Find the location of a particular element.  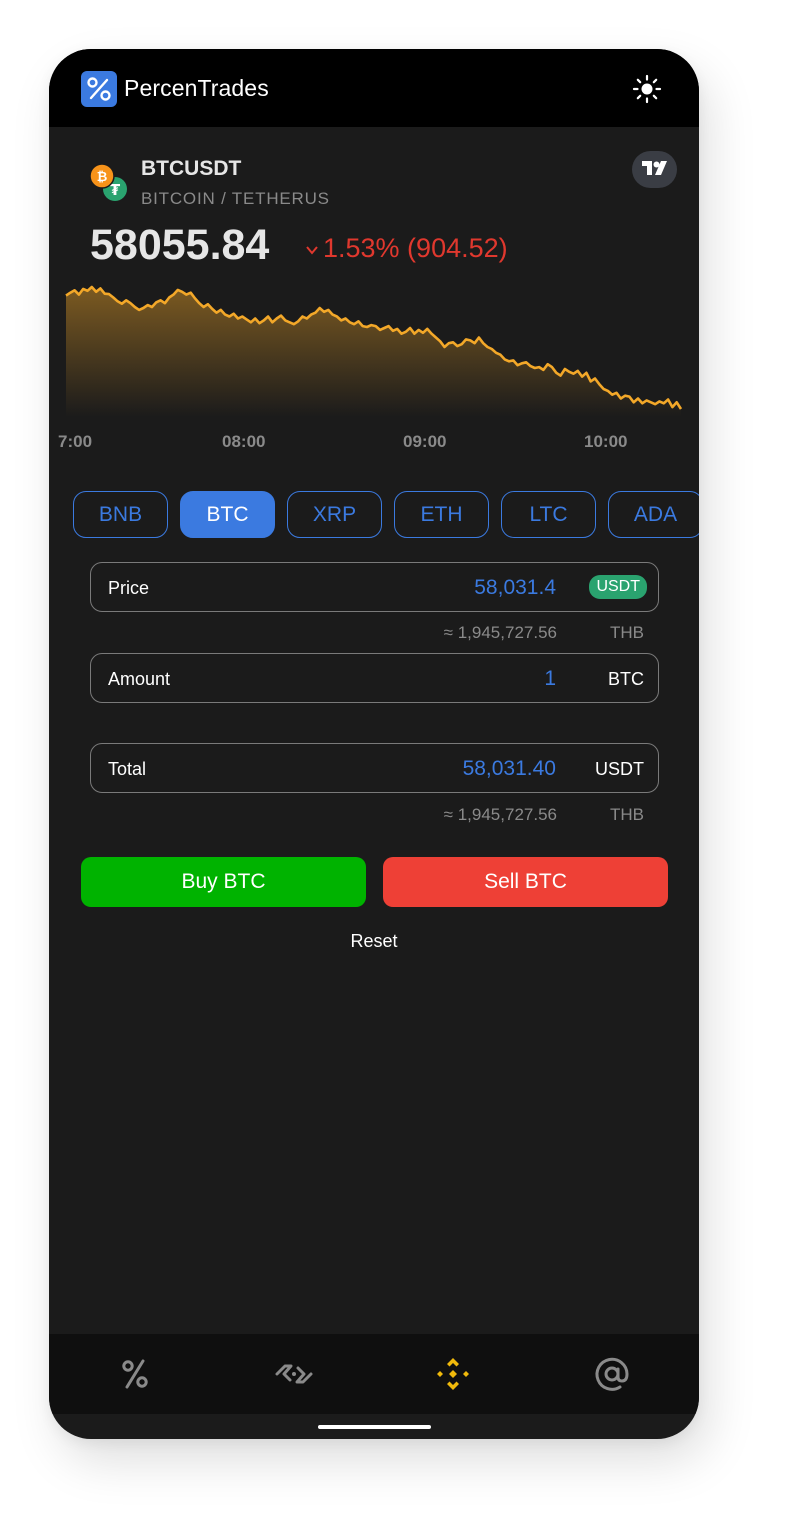

tab-ada: ADA is located at coordinates (653, 514).